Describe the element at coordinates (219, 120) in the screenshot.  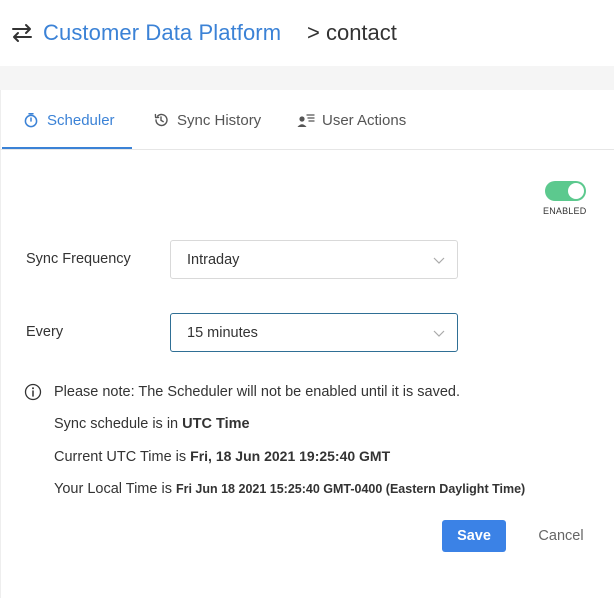
I see `tab-label: Sync History` at that location.